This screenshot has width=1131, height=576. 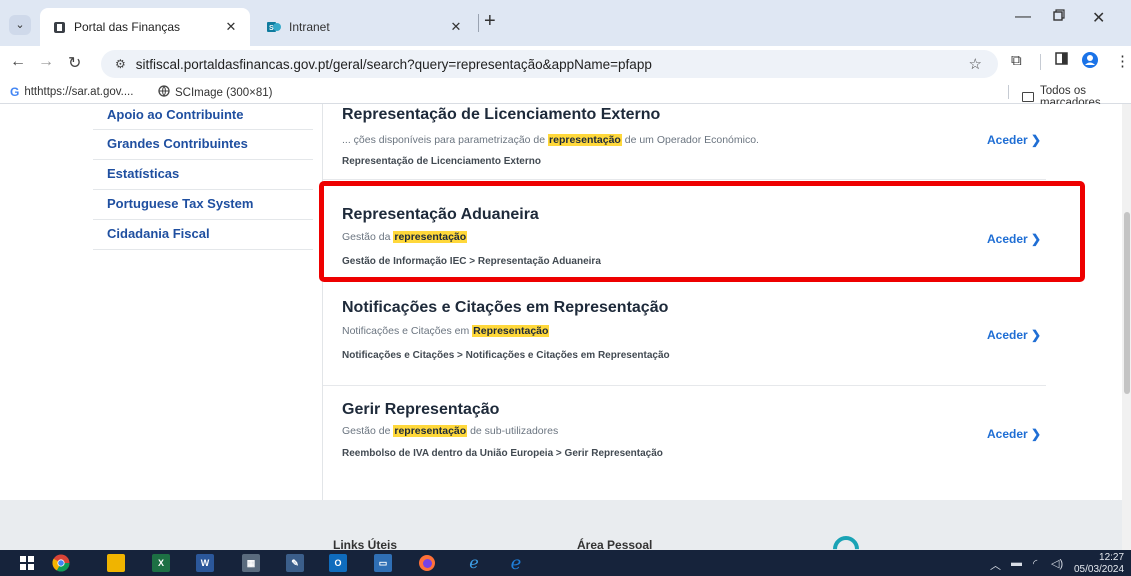 What do you see at coordinates (1008, 92) in the screenshot?
I see `bookmarks-divider` at bounding box center [1008, 92].